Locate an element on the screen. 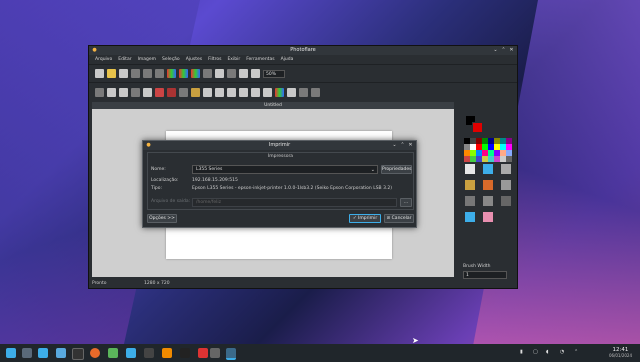  pdf-icon is located at coordinates (203, 353).